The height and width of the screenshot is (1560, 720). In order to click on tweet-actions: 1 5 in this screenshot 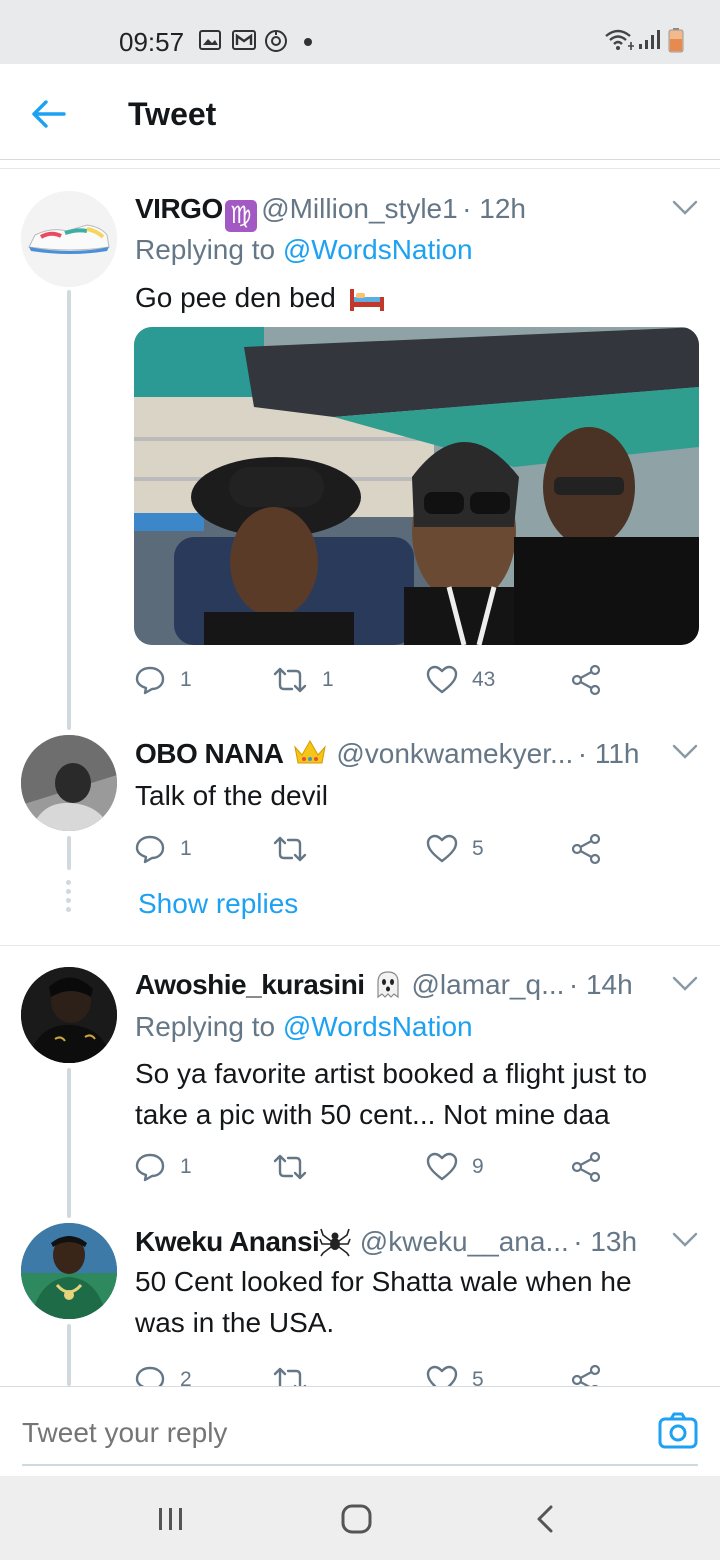, I will do `click(374, 849)`.